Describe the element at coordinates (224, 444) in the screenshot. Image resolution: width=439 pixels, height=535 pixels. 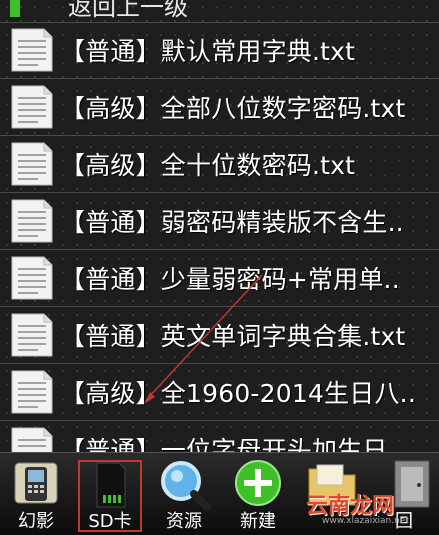
I see `file-name: 【普通】一位字母开头加生日` at that location.